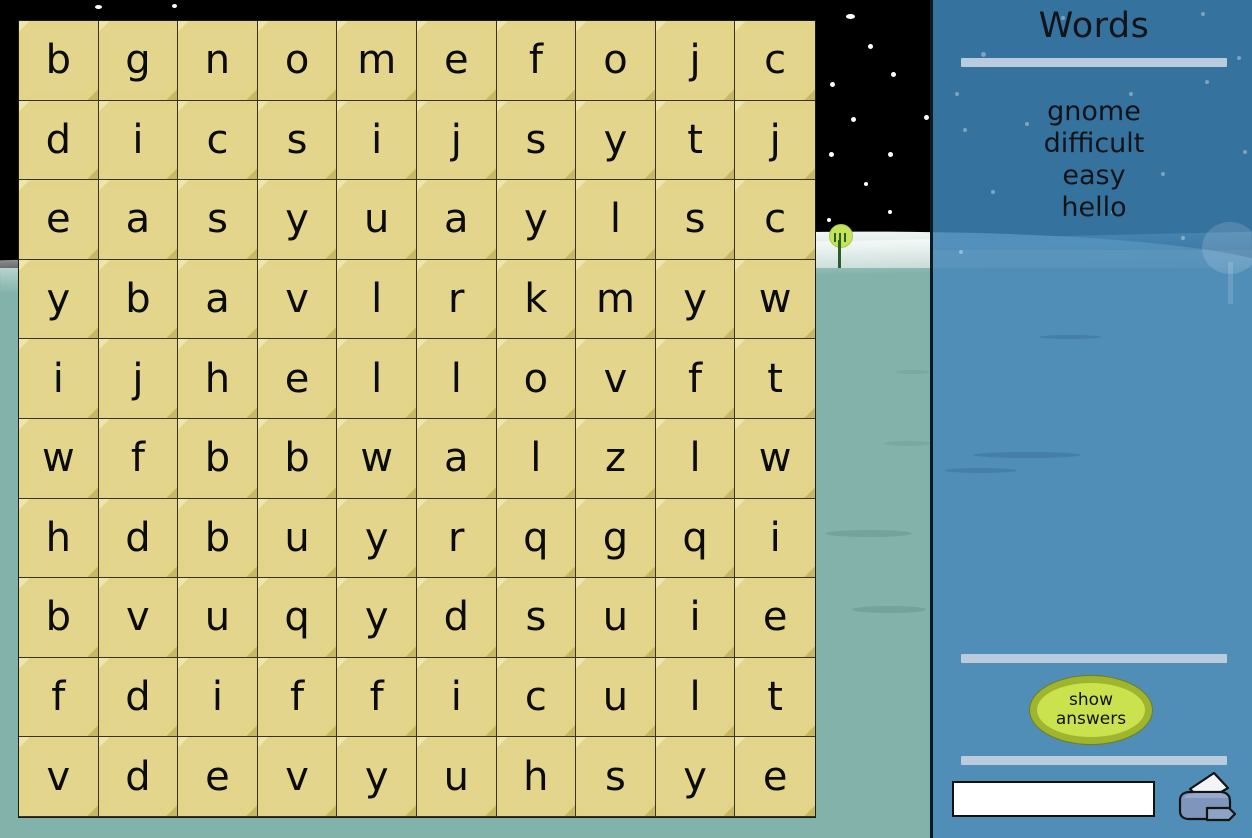 The image size is (1252, 838). What do you see at coordinates (1091, 710) in the screenshot?
I see `show-answers-button: show answers` at bounding box center [1091, 710].